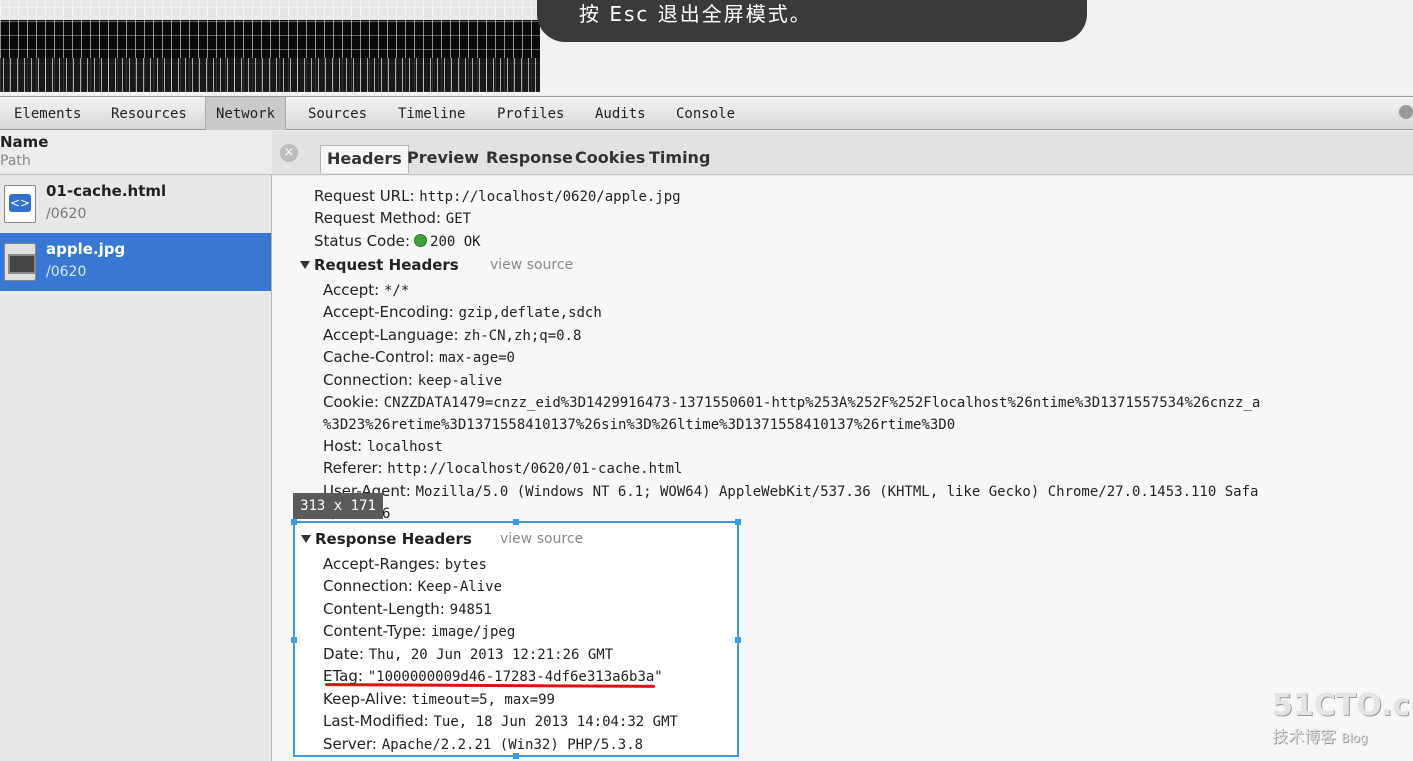 This screenshot has width=1413, height=761. What do you see at coordinates (443, 159) in the screenshot?
I see `tab-preview: Preview` at bounding box center [443, 159].